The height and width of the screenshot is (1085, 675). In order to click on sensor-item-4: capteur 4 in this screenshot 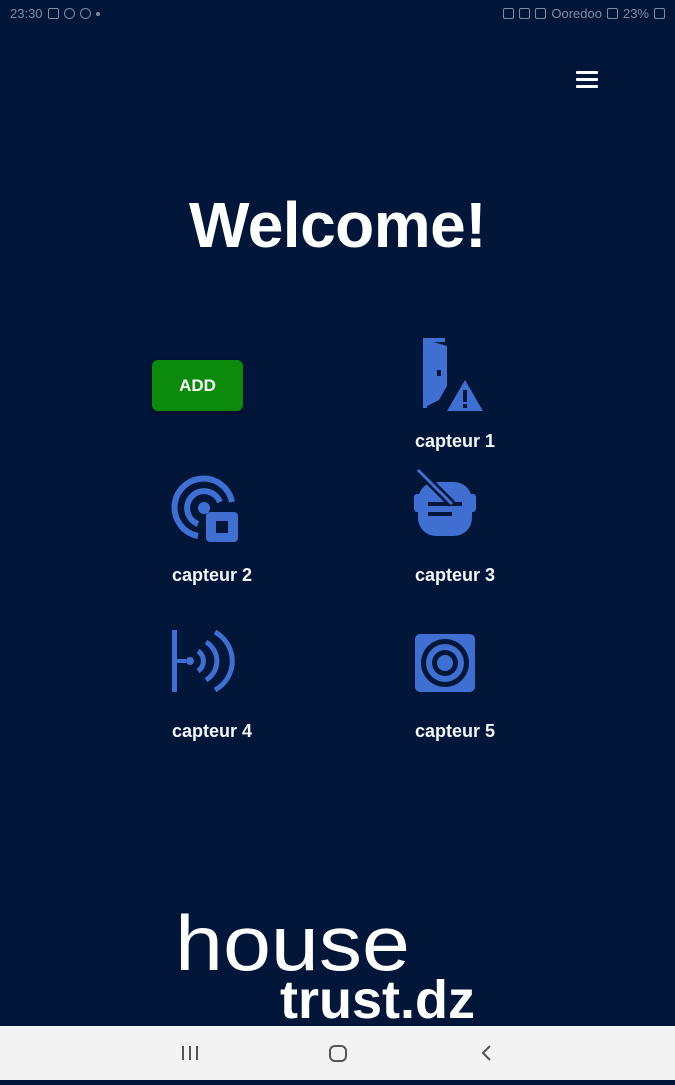, I will do `click(212, 686)`.